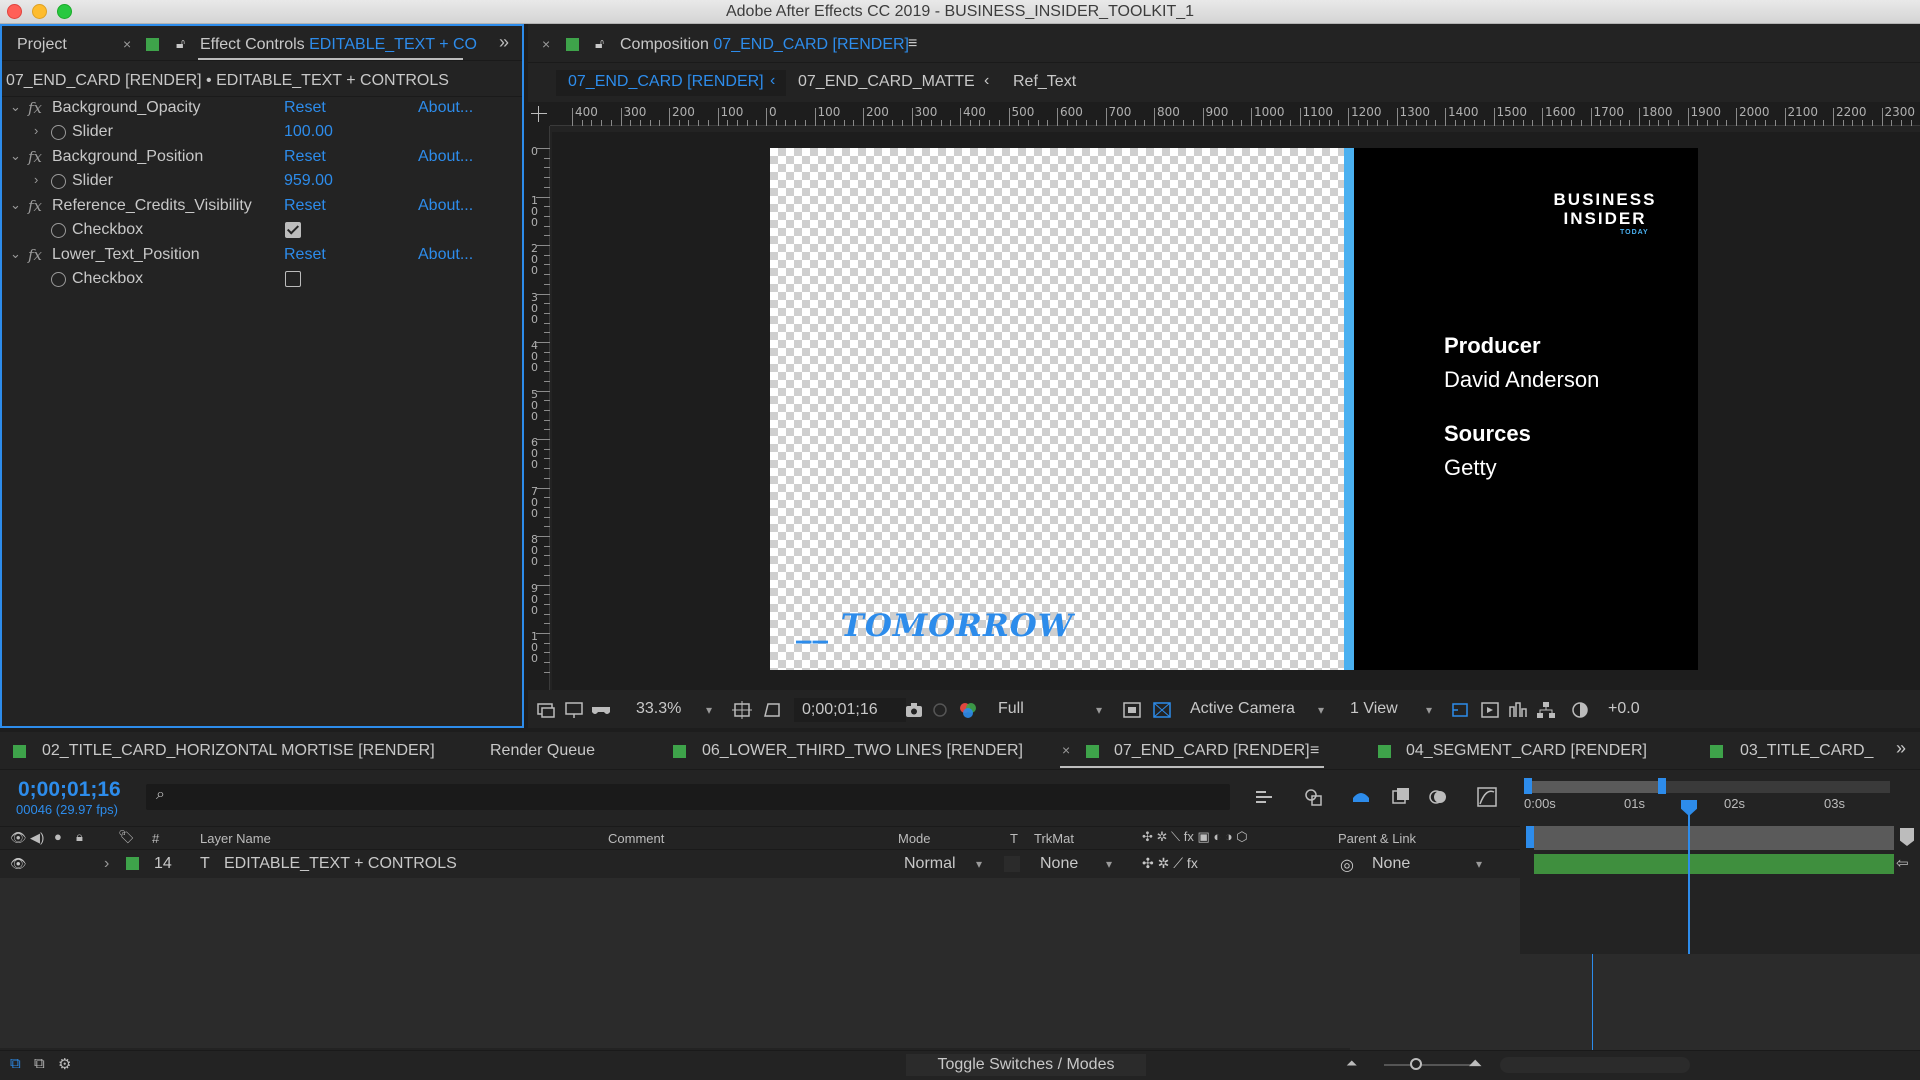  Describe the element at coordinates (1530, 837) in the screenshot. I see `in-point-marker` at that location.